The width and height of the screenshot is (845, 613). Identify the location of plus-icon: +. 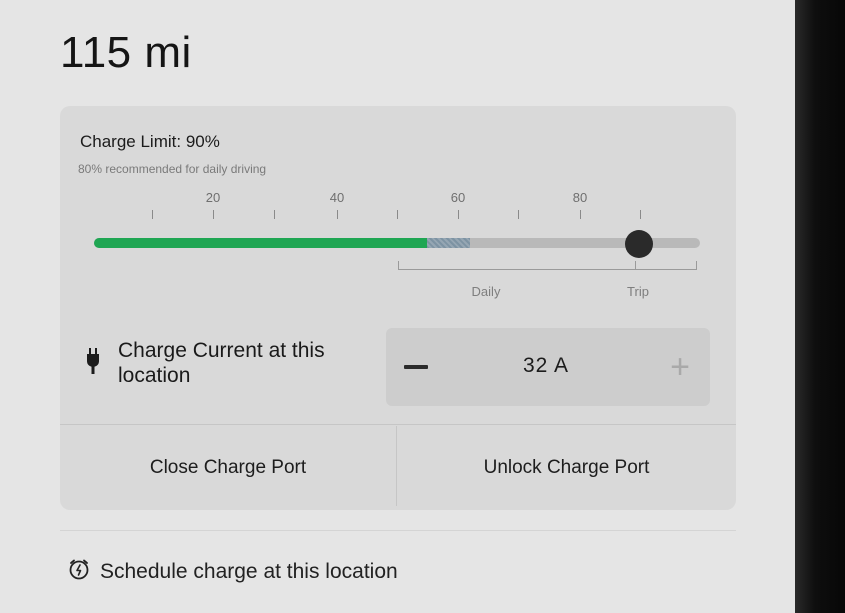
(680, 366).